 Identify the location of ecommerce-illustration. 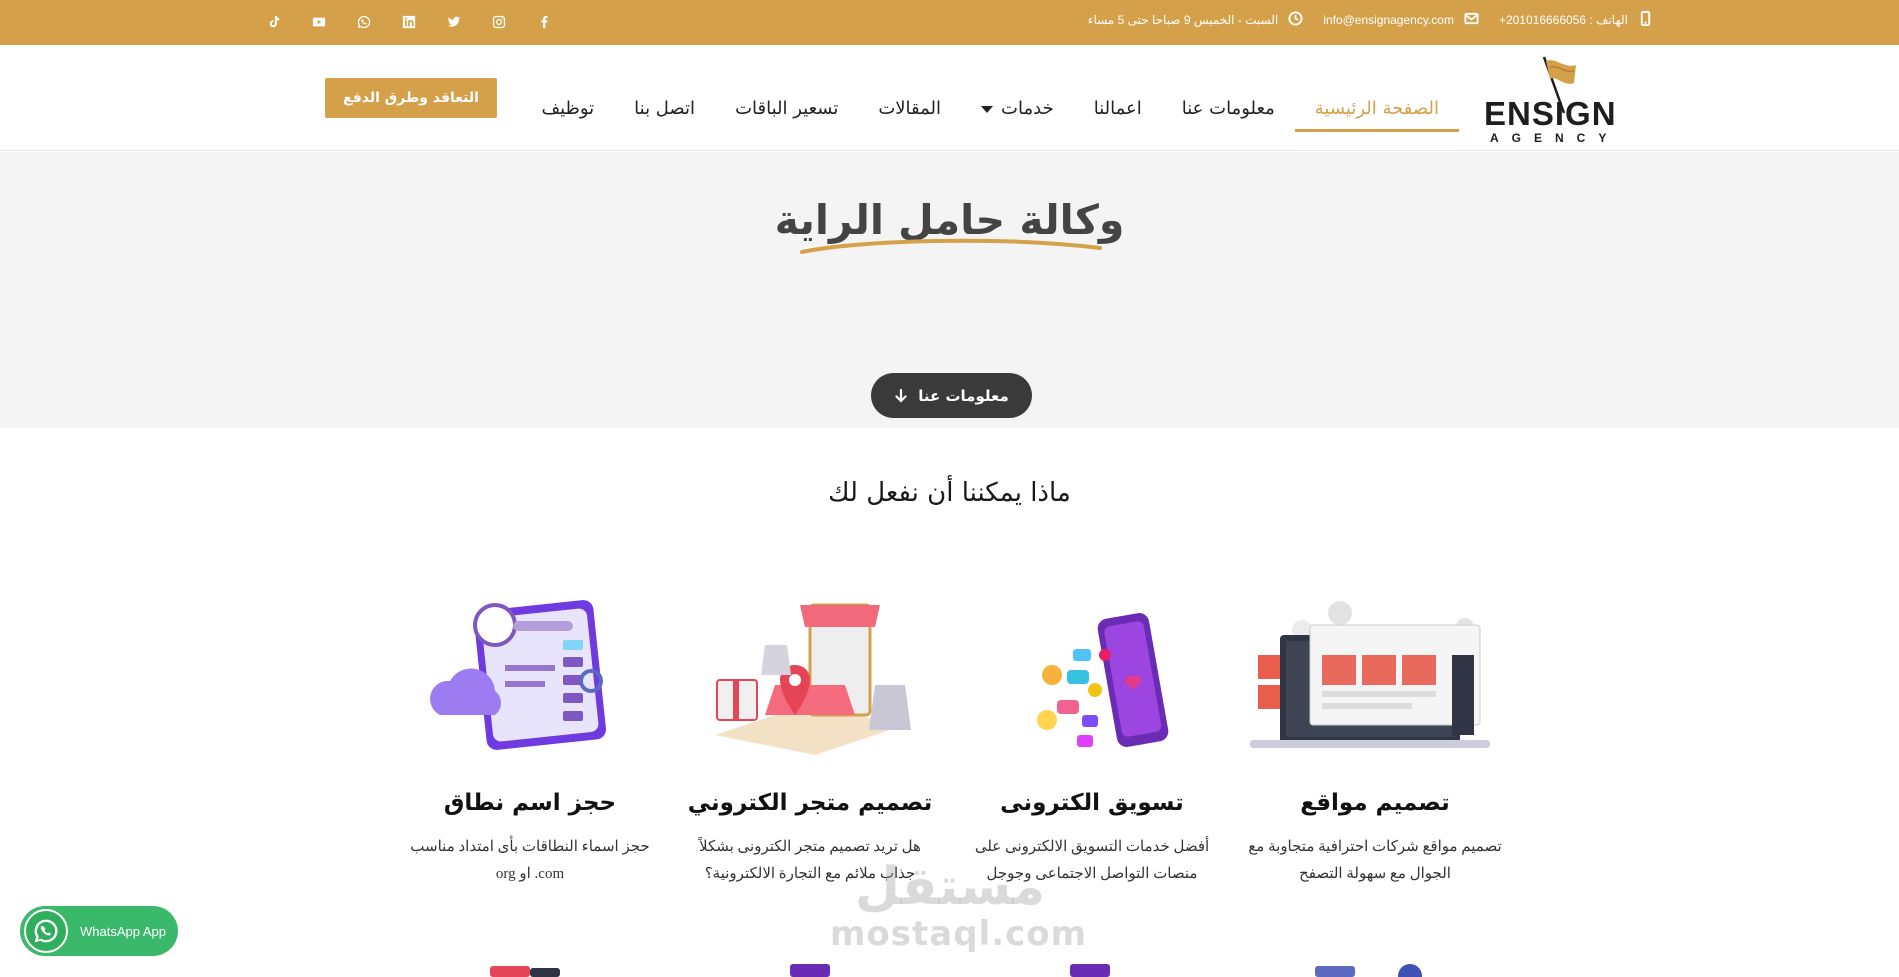
(810, 672).